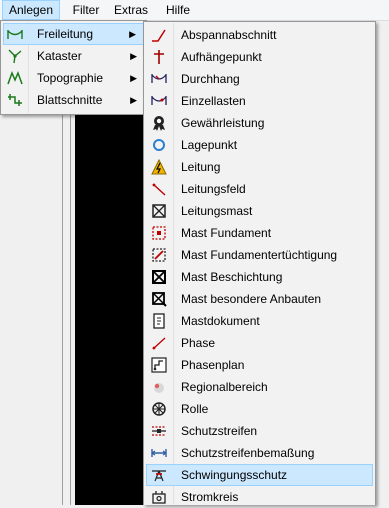  I want to click on schwingungsschutz-icon, so click(159, 475).